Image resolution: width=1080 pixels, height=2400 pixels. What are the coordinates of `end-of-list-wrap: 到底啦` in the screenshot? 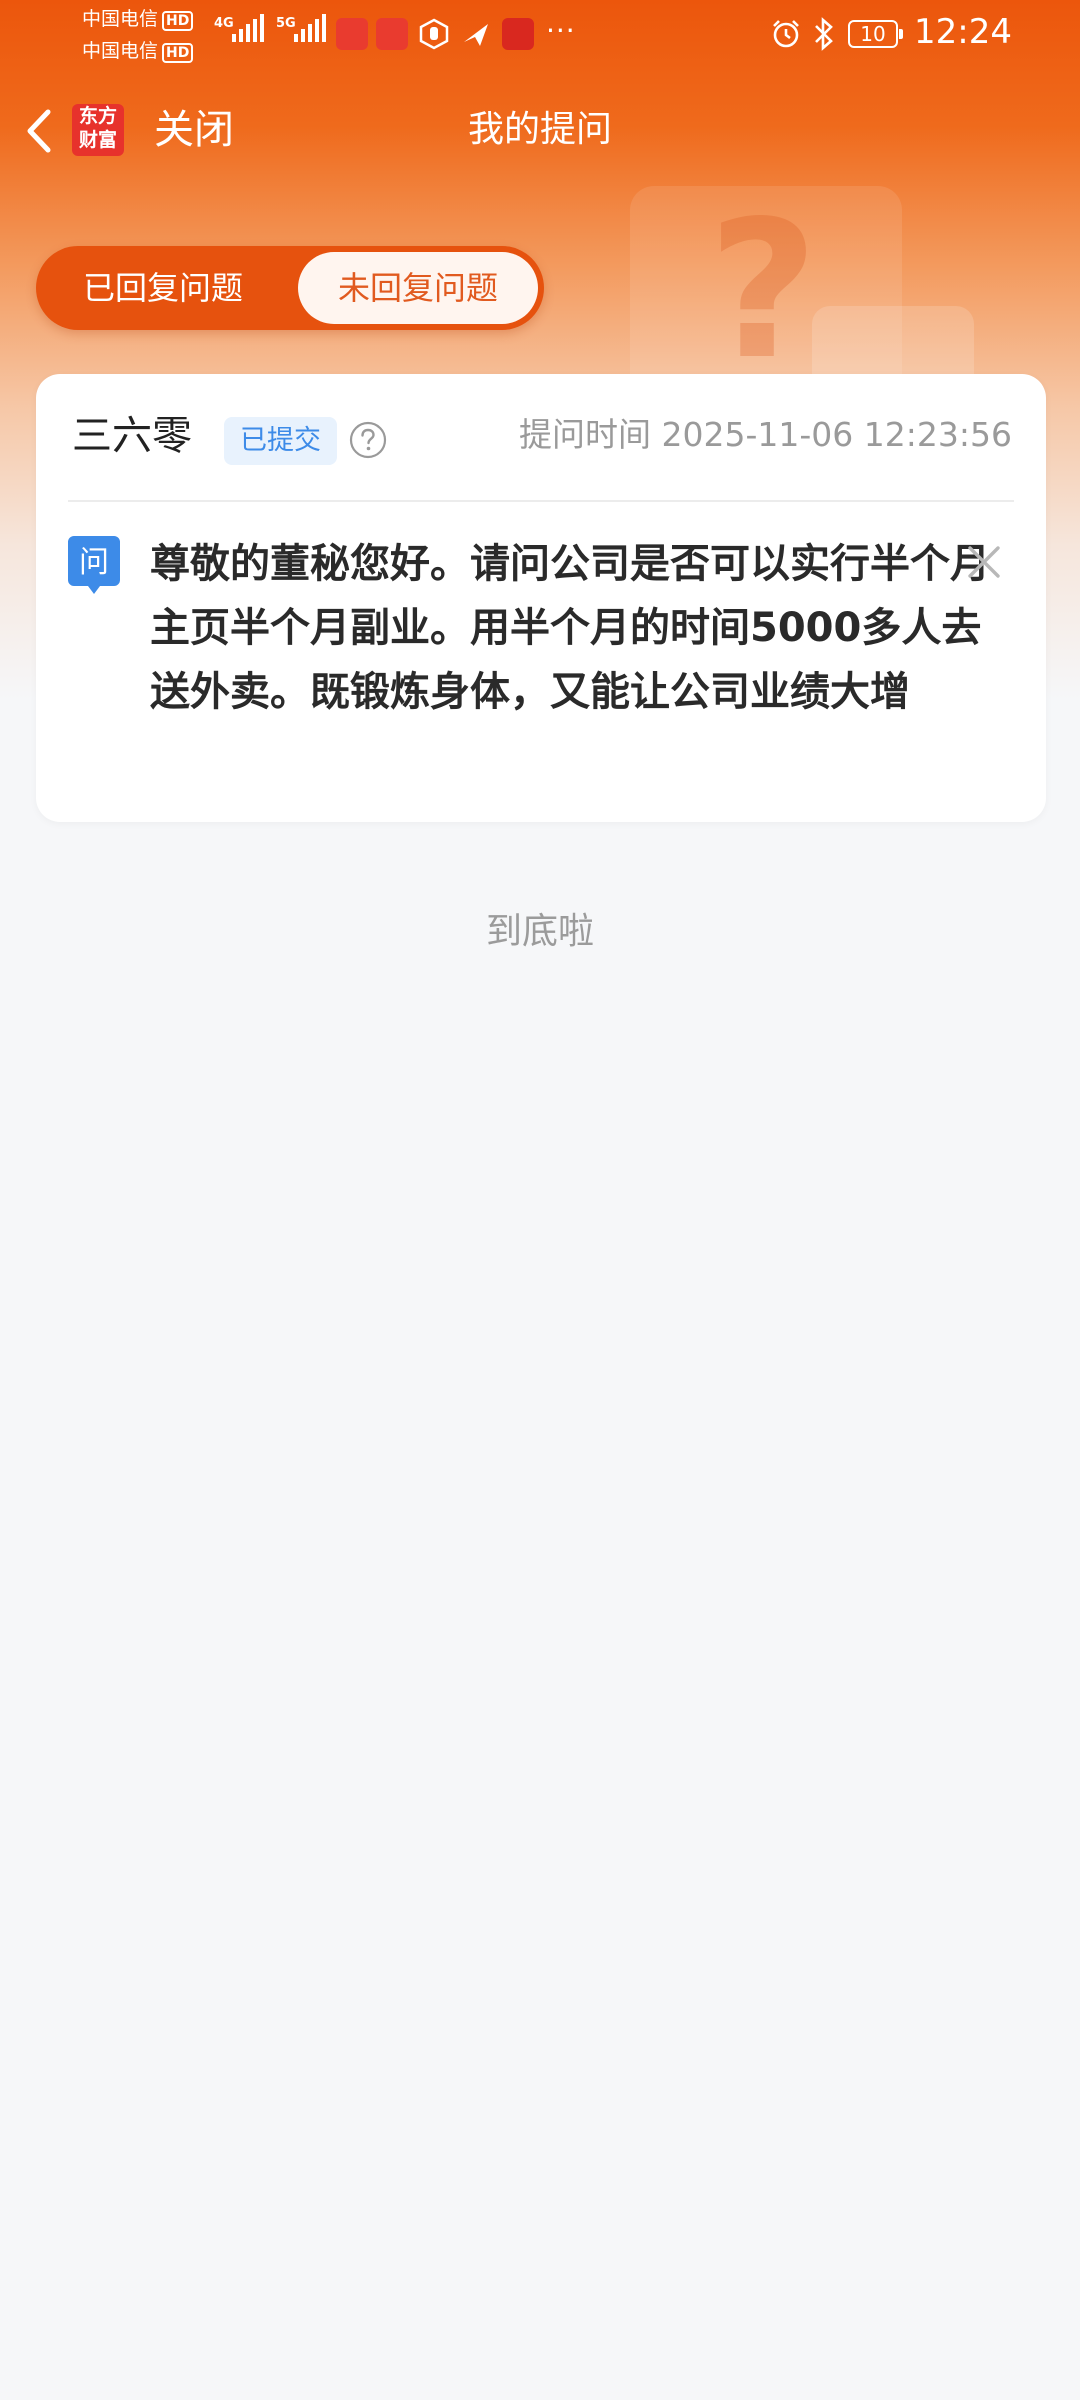 It's located at (540, 928).